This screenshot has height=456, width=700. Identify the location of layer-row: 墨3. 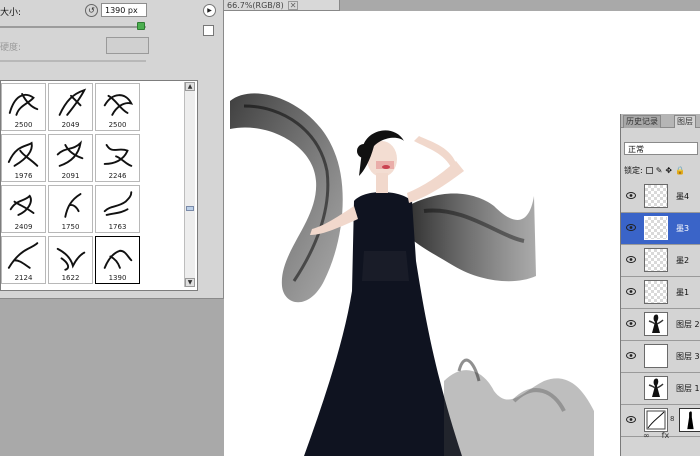
(660, 229).